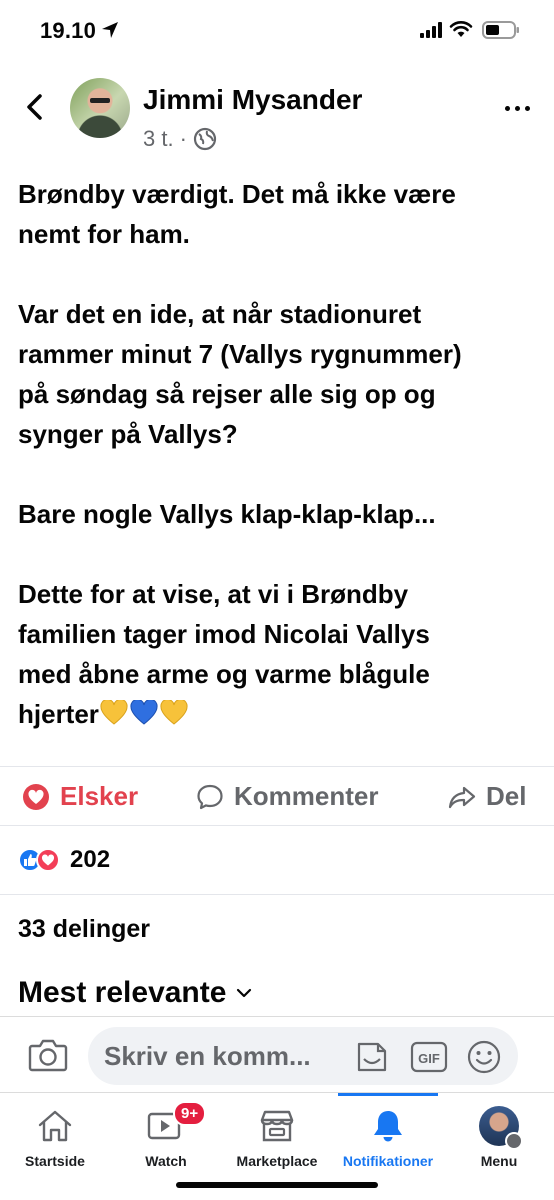 This screenshot has width=554, height=1200. I want to click on gif-icon: GIF, so click(429, 1057).